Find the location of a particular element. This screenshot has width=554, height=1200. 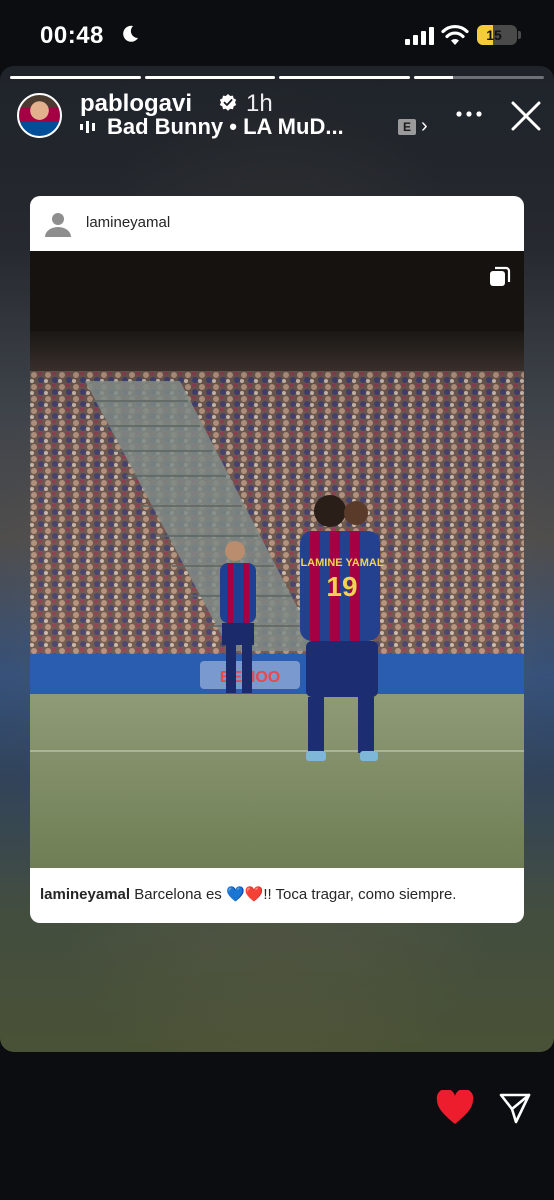

explicit-badge: E is located at coordinates (407, 127).